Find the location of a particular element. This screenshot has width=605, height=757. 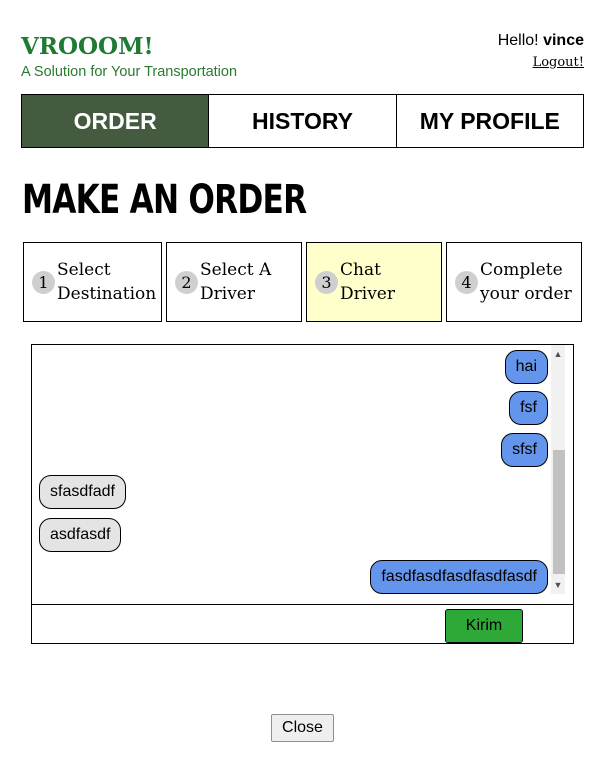

greeting: Hello! vince is located at coordinates (541, 41).